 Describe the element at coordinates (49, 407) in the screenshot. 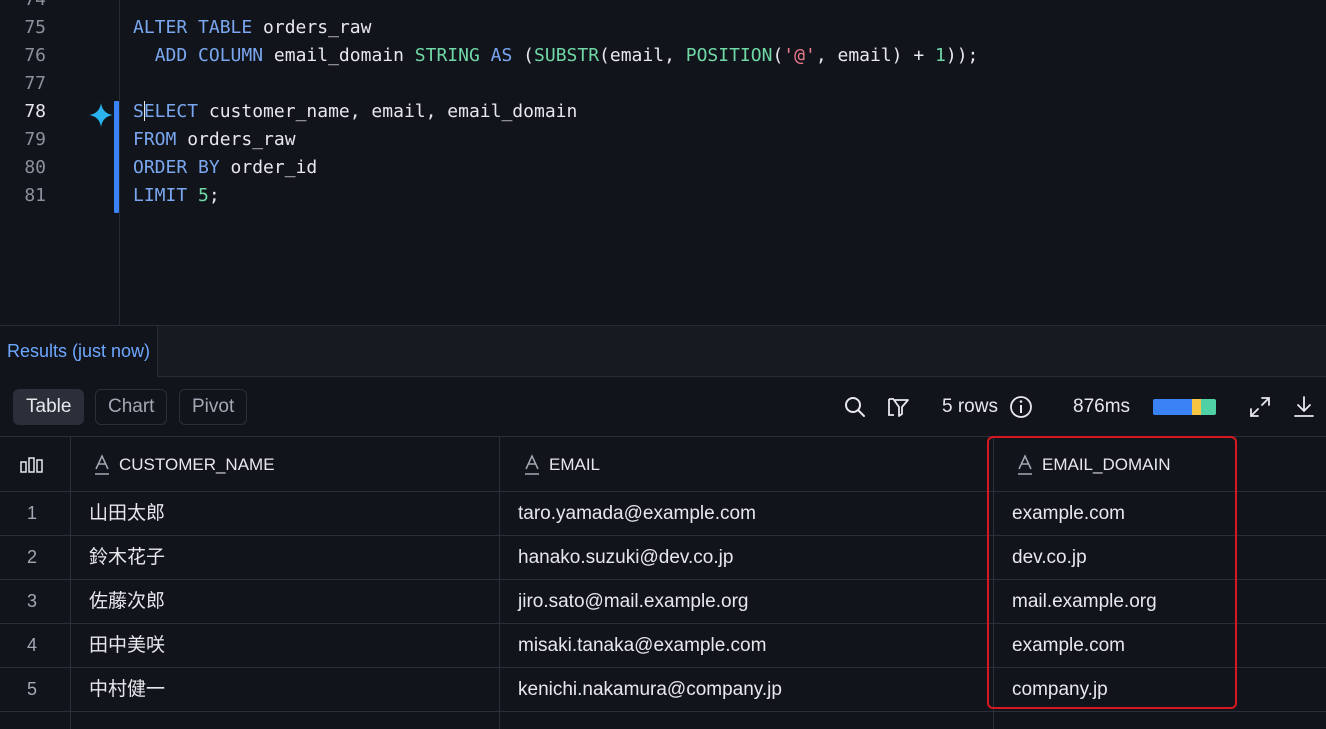

I see `view-table-button: Table` at that location.